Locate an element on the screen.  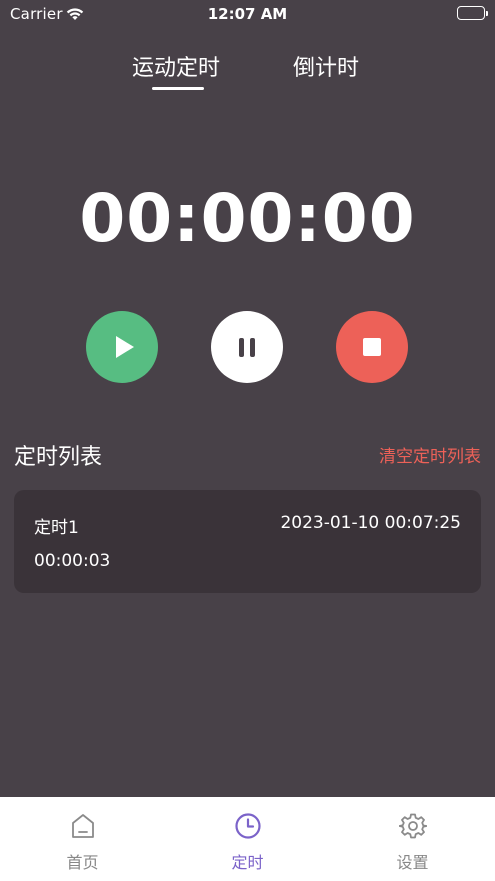
bottom-tab-bar: 首页 定时 设置 is located at coordinates (247, 839).